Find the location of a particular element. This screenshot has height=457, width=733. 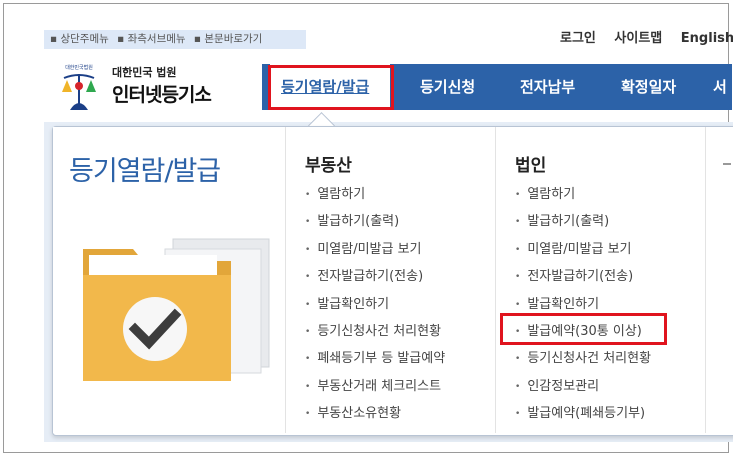

logo-line2: 인터넷등기소 is located at coordinates (162, 95).